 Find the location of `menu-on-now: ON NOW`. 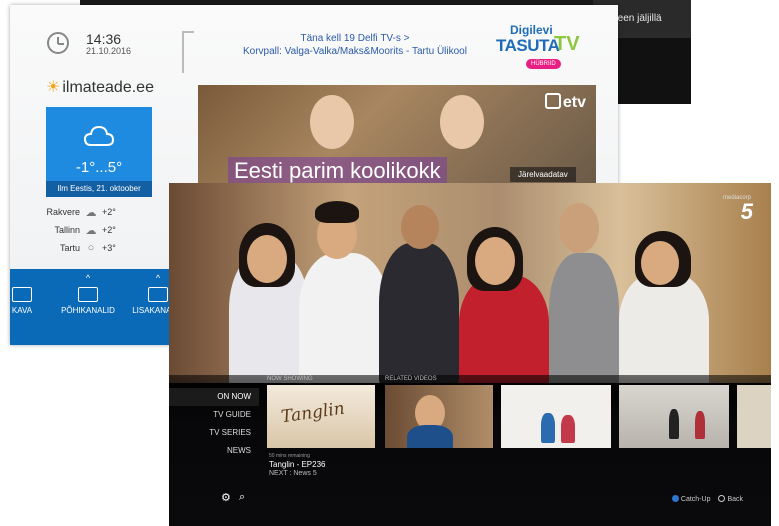

menu-on-now: ON NOW is located at coordinates (214, 397).